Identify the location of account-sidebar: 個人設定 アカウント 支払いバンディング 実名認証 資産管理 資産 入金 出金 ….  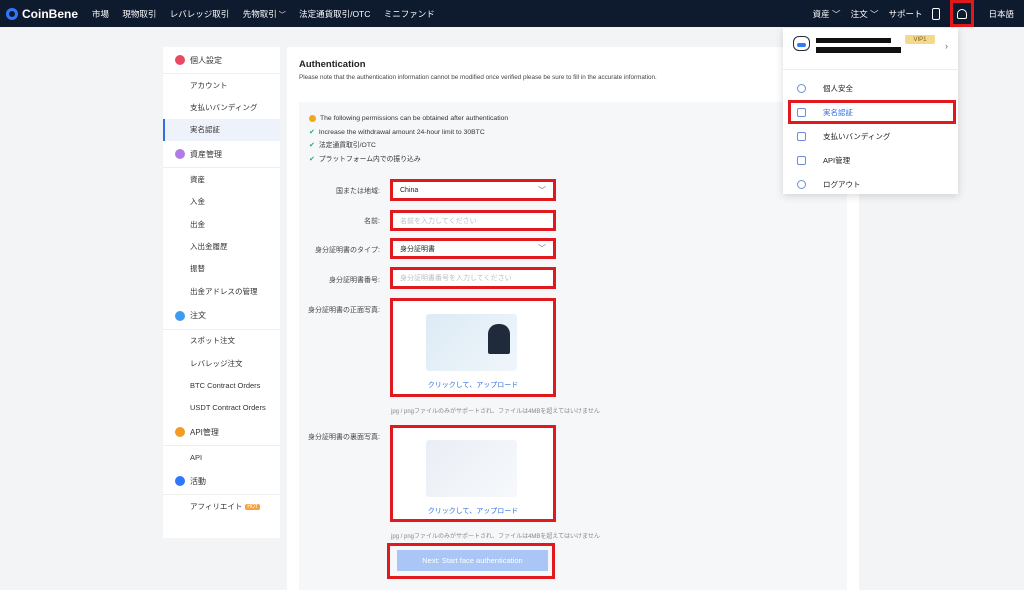
(221, 292).